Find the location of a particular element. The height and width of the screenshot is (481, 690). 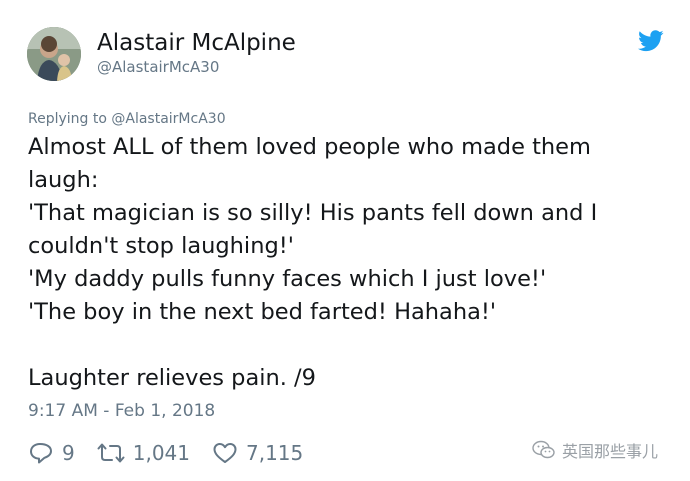

tweet-line: couldn't stop laughing!' is located at coordinates (161, 246).